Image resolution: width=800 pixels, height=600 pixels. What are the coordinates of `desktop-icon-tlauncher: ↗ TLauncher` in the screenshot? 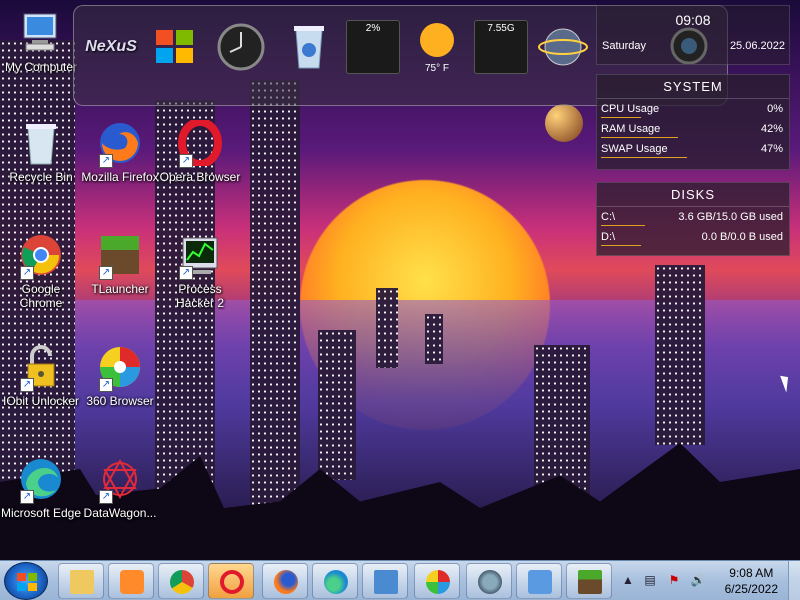 It's located at (120, 264).